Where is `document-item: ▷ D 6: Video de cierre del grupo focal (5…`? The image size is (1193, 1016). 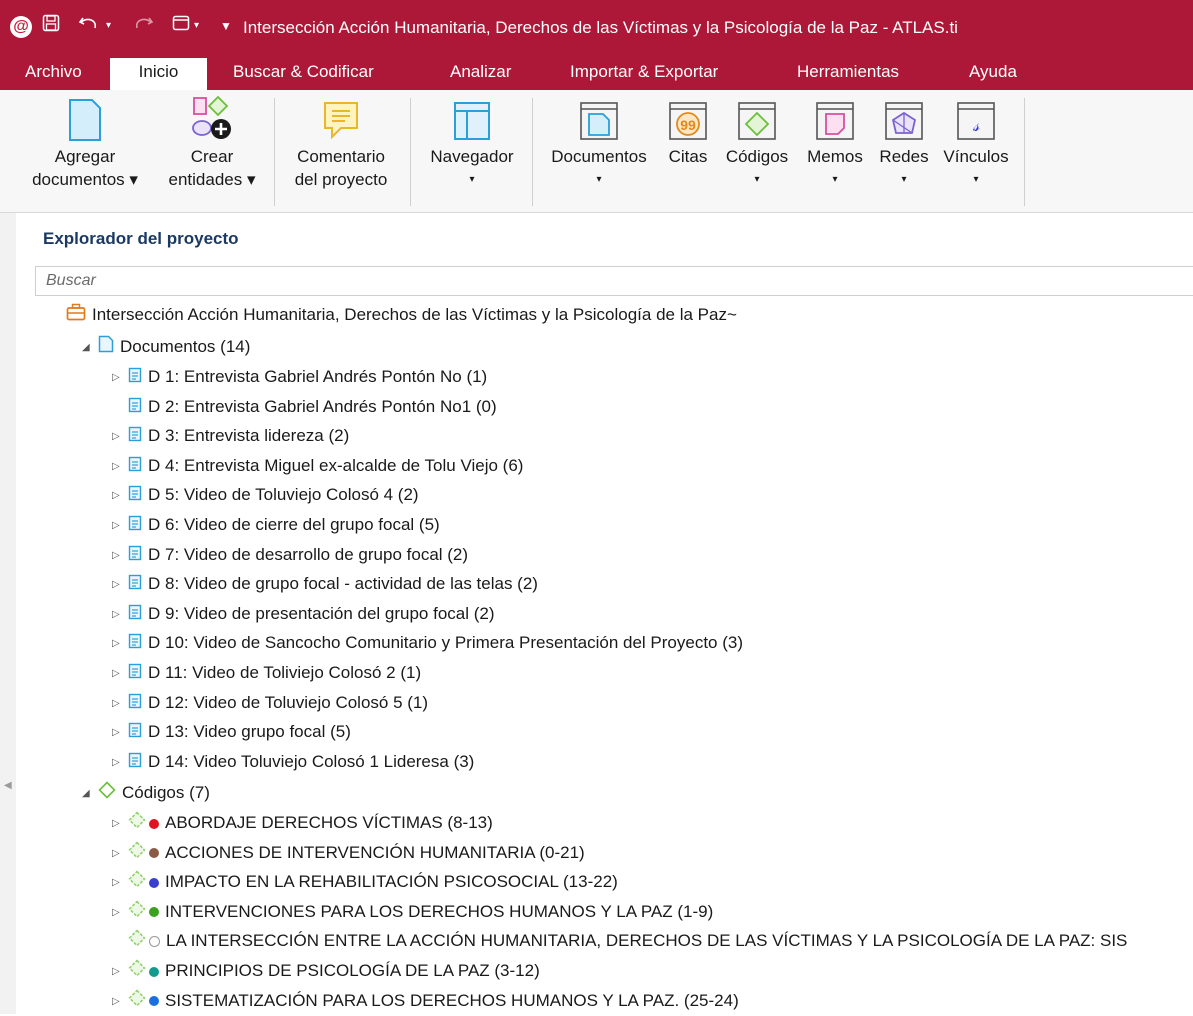 document-item: ▷ D 6: Video de cierre del grupo focal (5… is located at coordinates (276, 524).